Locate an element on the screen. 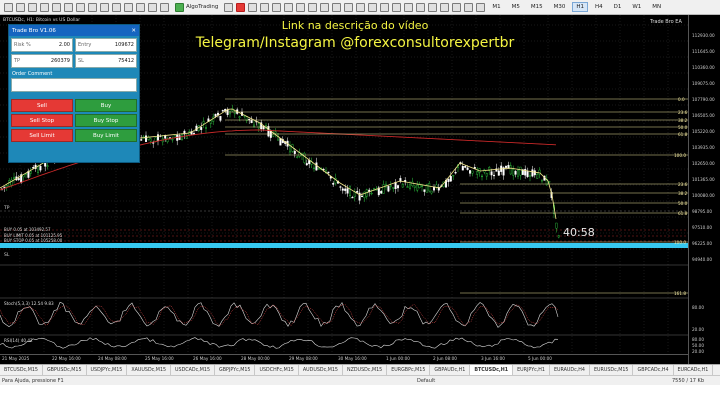 This screenshot has height=405, width=720. tester-icon is located at coordinates (116, 7).